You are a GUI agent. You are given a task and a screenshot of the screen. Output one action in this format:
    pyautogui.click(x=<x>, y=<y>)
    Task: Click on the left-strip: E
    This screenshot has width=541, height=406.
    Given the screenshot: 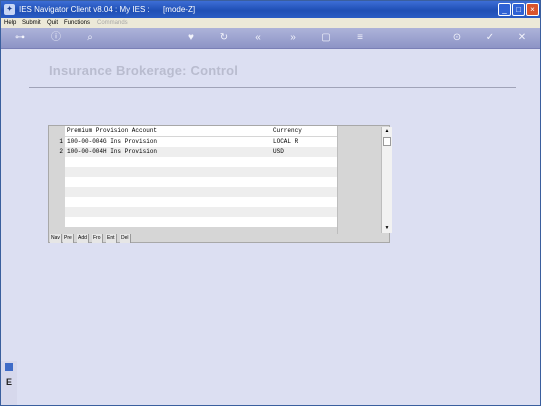 What is the action you would take?
    pyautogui.click(x=9, y=383)
    